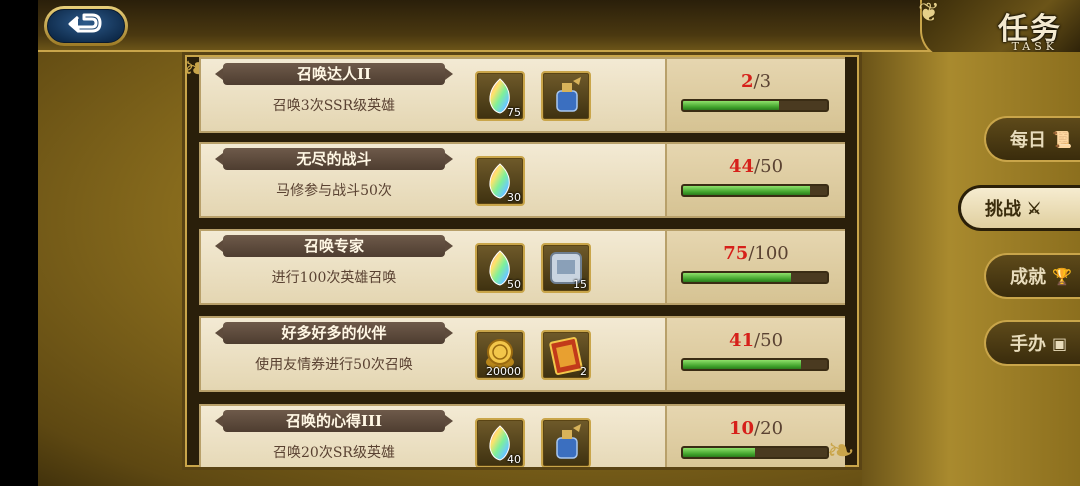 The width and height of the screenshot is (1080, 486). I want to click on task-name: 召唤的心得III, so click(334, 421).